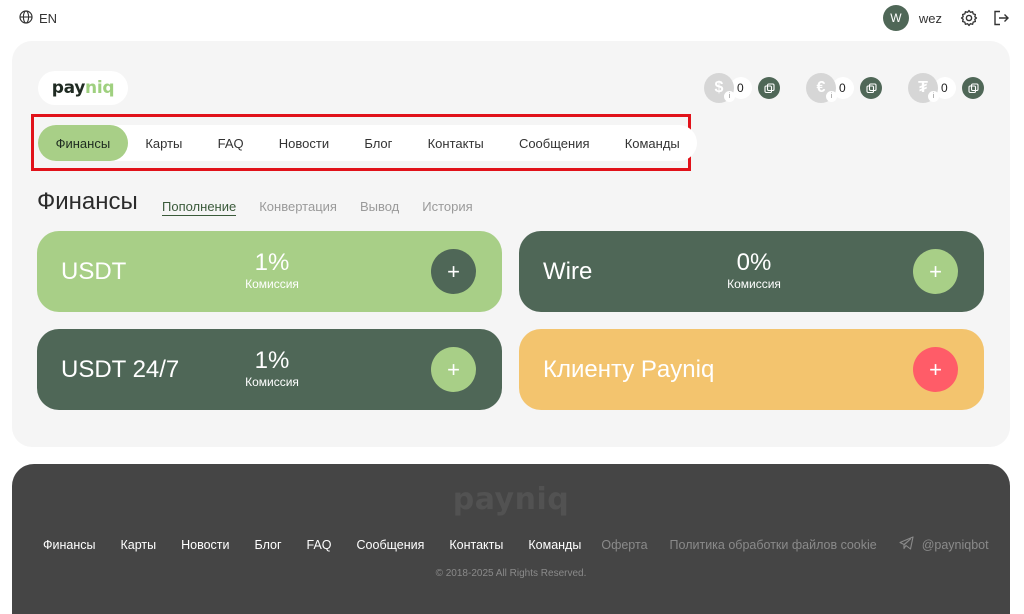  Describe the element at coordinates (895, 18) in the screenshot. I see `avatar: W` at that location.